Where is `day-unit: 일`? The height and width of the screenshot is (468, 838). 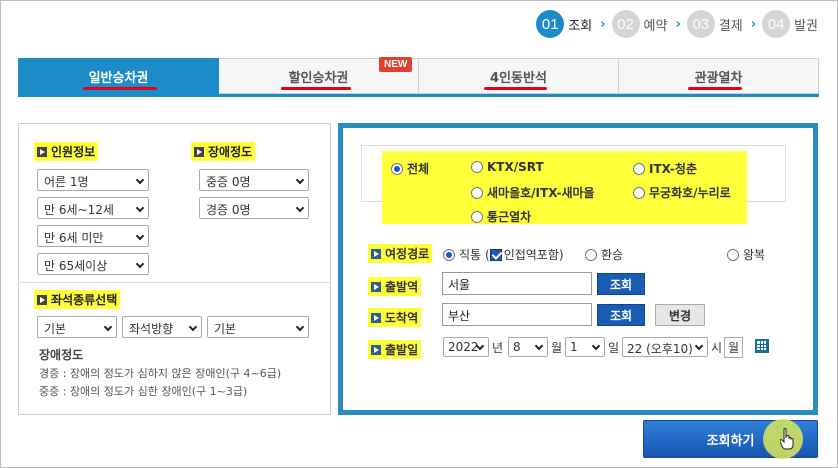
day-unit: 일 is located at coordinates (614, 348).